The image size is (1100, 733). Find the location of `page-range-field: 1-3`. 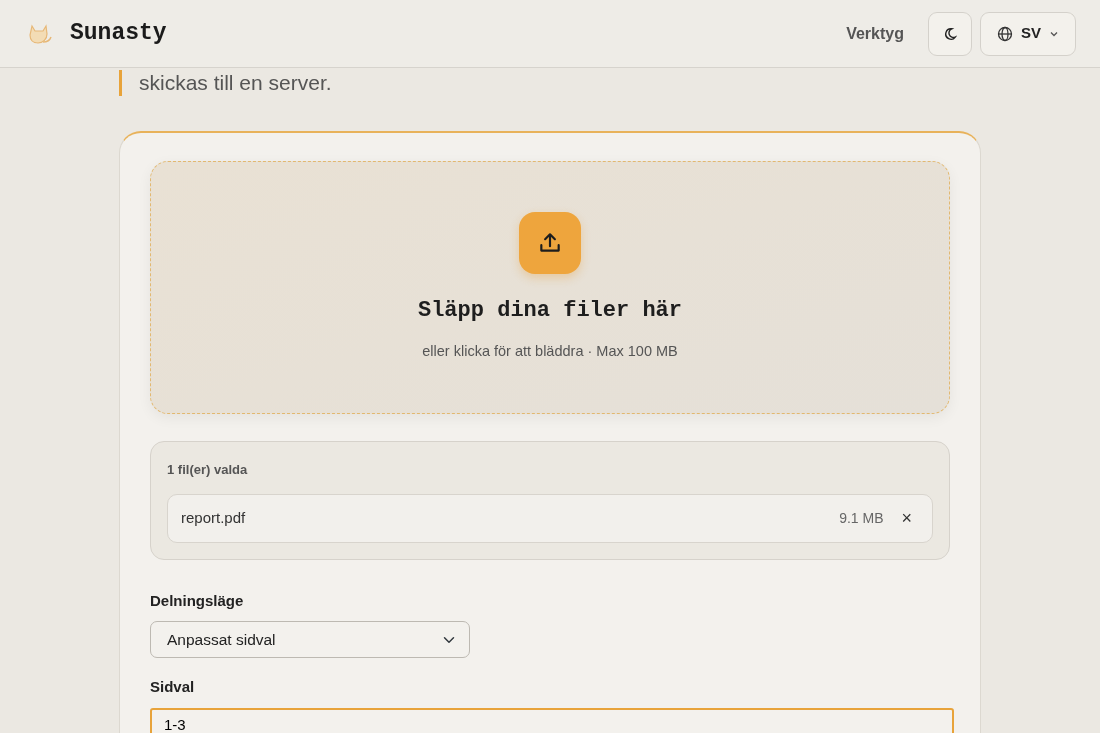

page-range-field: 1-3 is located at coordinates (552, 720).